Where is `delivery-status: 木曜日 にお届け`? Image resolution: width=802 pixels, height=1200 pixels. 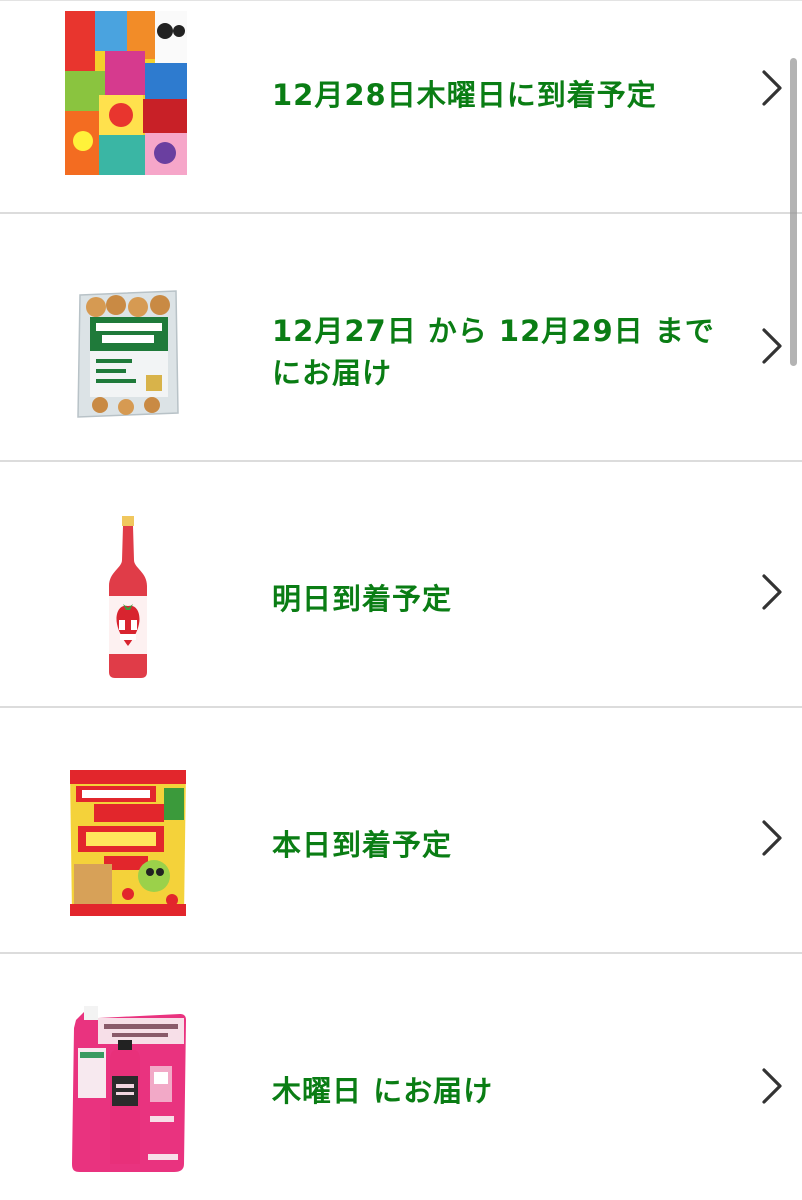 delivery-status: 木曜日 にお届け is located at coordinates (383, 1091).